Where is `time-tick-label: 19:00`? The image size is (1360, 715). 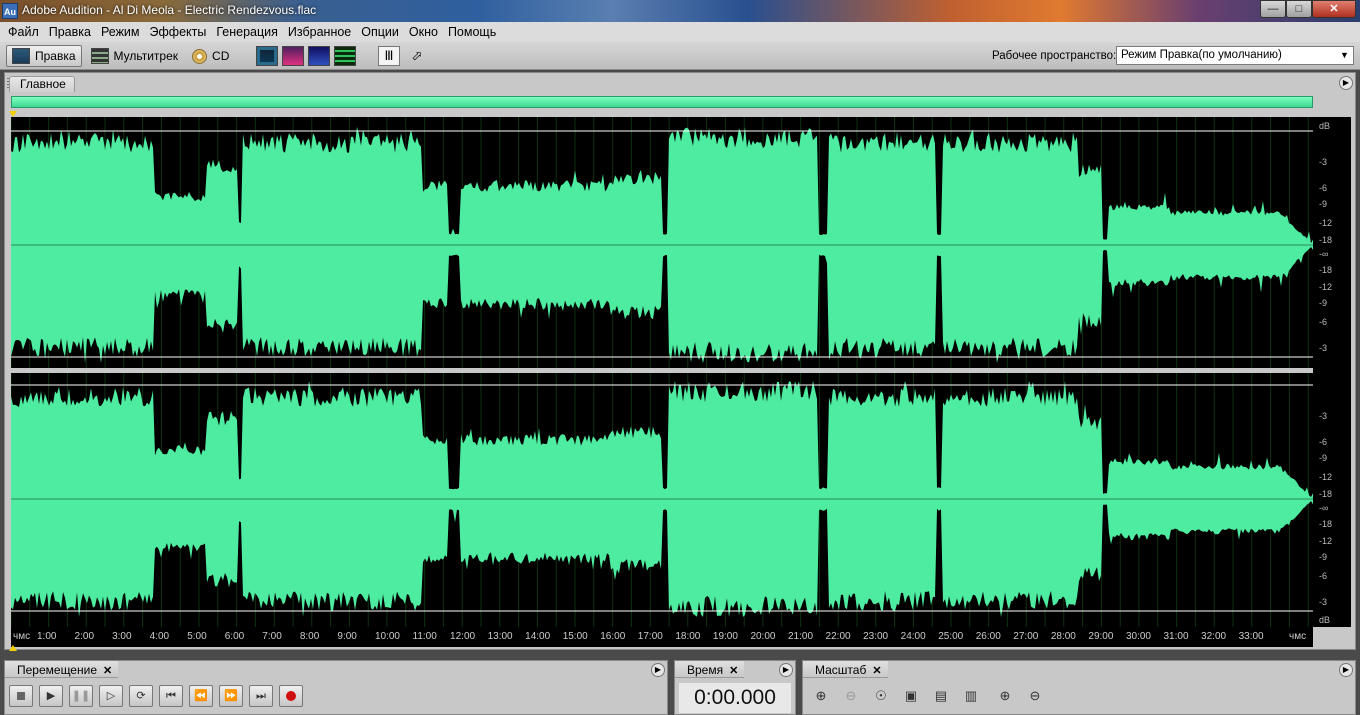 time-tick-label: 19:00 is located at coordinates (725, 636).